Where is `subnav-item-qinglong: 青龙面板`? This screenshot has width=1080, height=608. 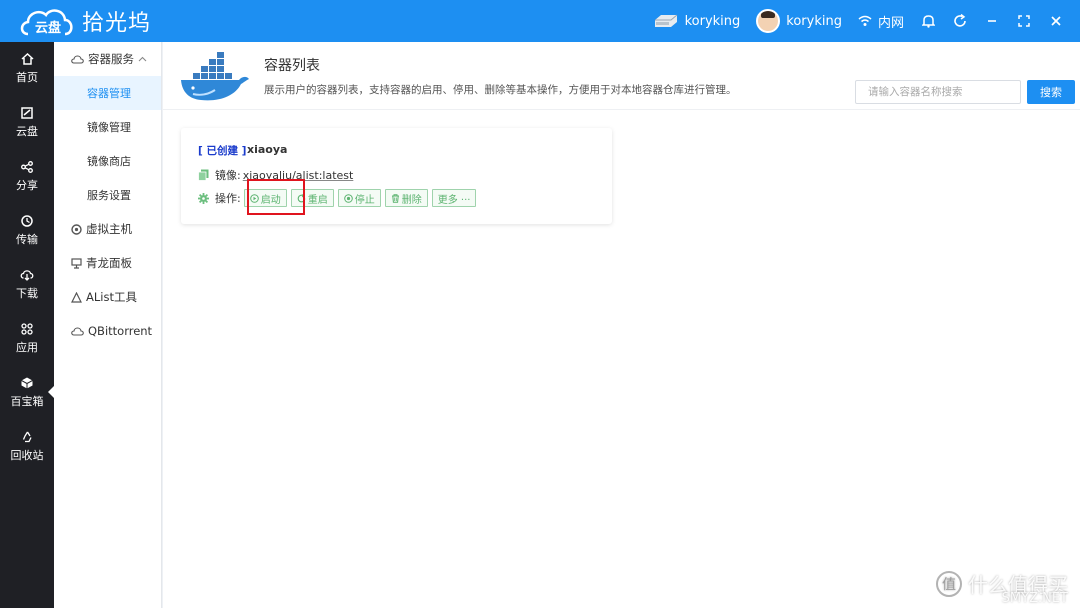 subnav-item-qinglong: 青龙面板 is located at coordinates (107, 263).